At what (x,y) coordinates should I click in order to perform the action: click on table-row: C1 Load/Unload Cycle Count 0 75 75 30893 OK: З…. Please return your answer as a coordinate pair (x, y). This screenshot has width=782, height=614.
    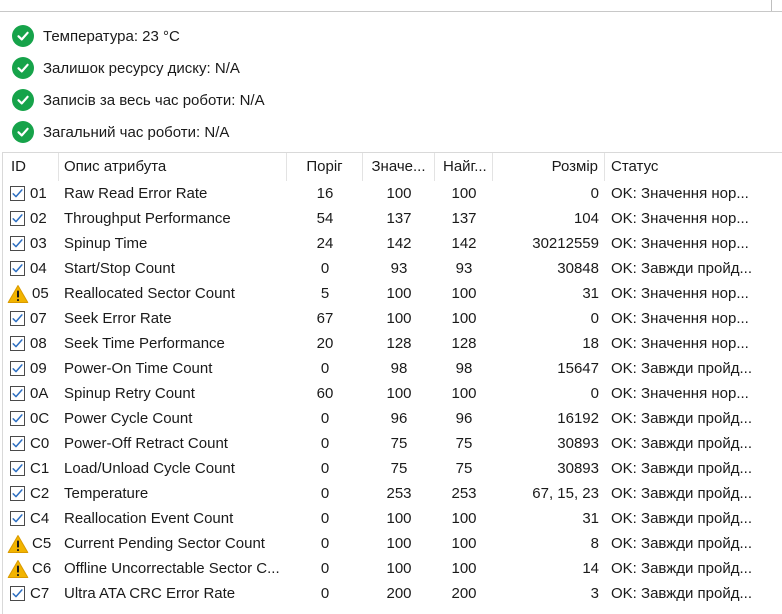
    Looking at the image, I should click on (392, 468).